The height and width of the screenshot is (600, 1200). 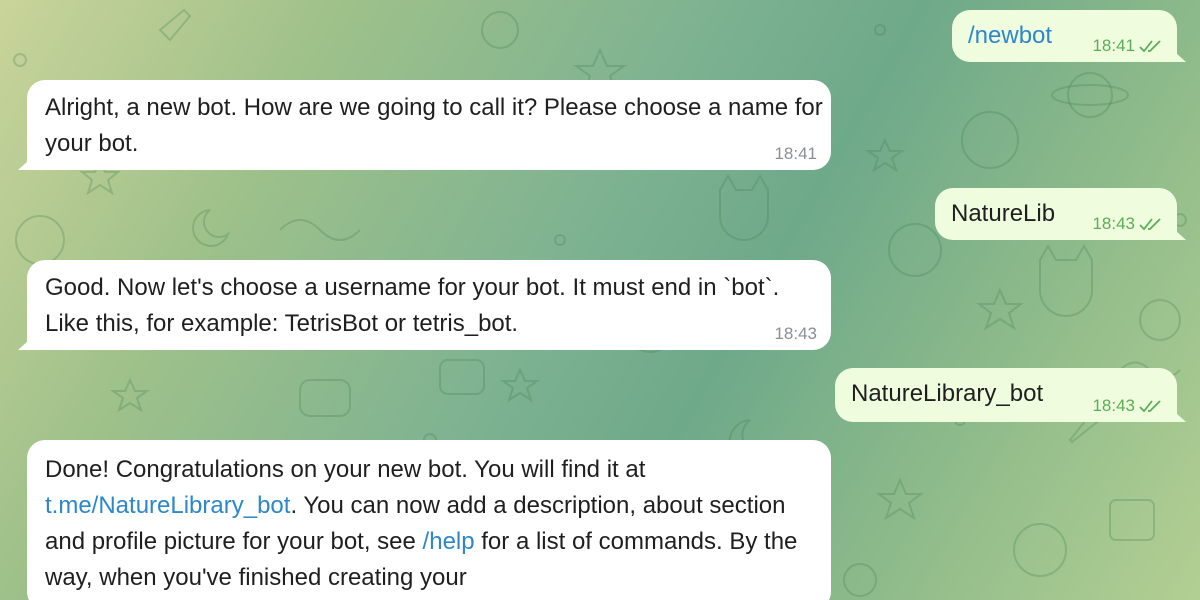 What do you see at coordinates (1003, 213) in the screenshot?
I see `message-text: NatureLib` at bounding box center [1003, 213].